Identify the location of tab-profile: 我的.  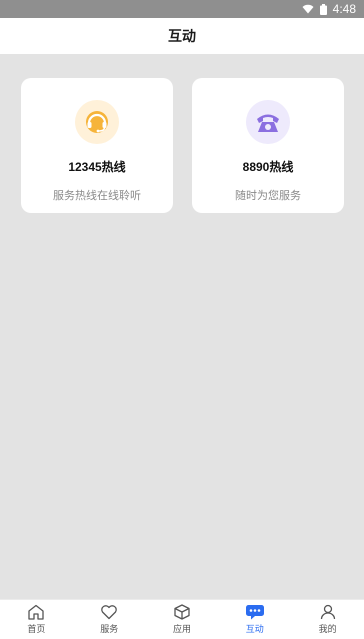
(327, 619).